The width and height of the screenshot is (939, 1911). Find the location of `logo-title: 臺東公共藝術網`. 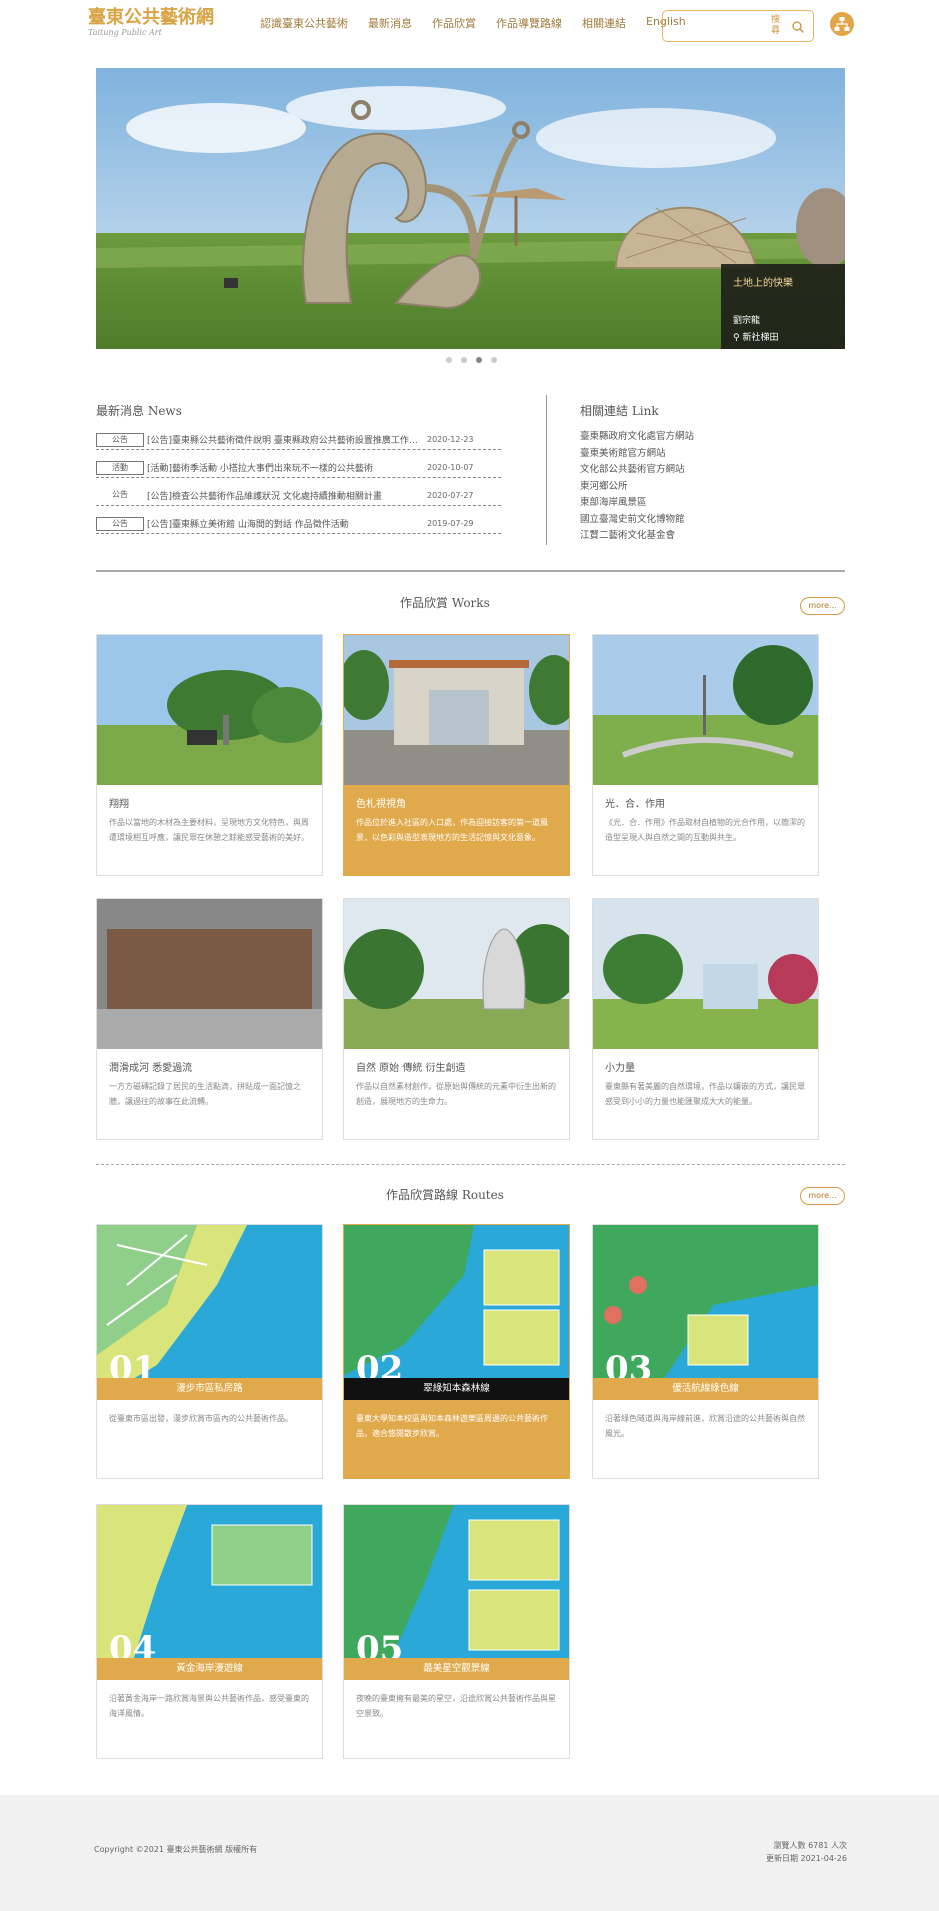

logo-title: 臺東公共藝術網 is located at coordinates (151, 17).